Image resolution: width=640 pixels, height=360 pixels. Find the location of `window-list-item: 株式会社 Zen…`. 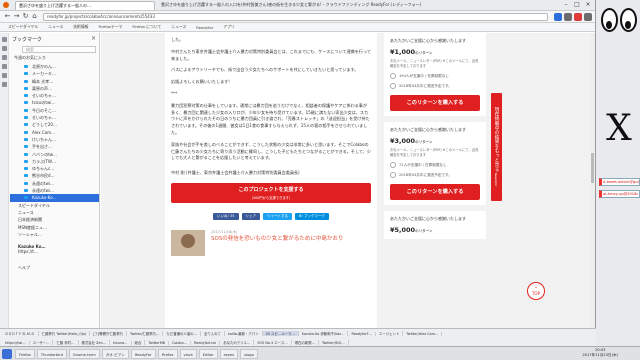

window-list-item: 株式会社 Zen… is located at coordinates (95, 342).